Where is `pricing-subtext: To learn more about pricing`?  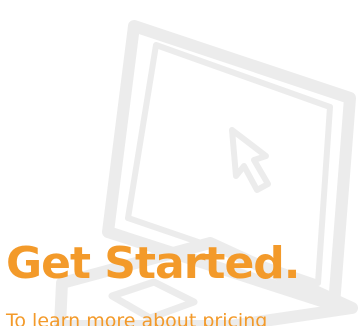
pricing-subtext: To learn more about pricing is located at coordinates (137, 318).